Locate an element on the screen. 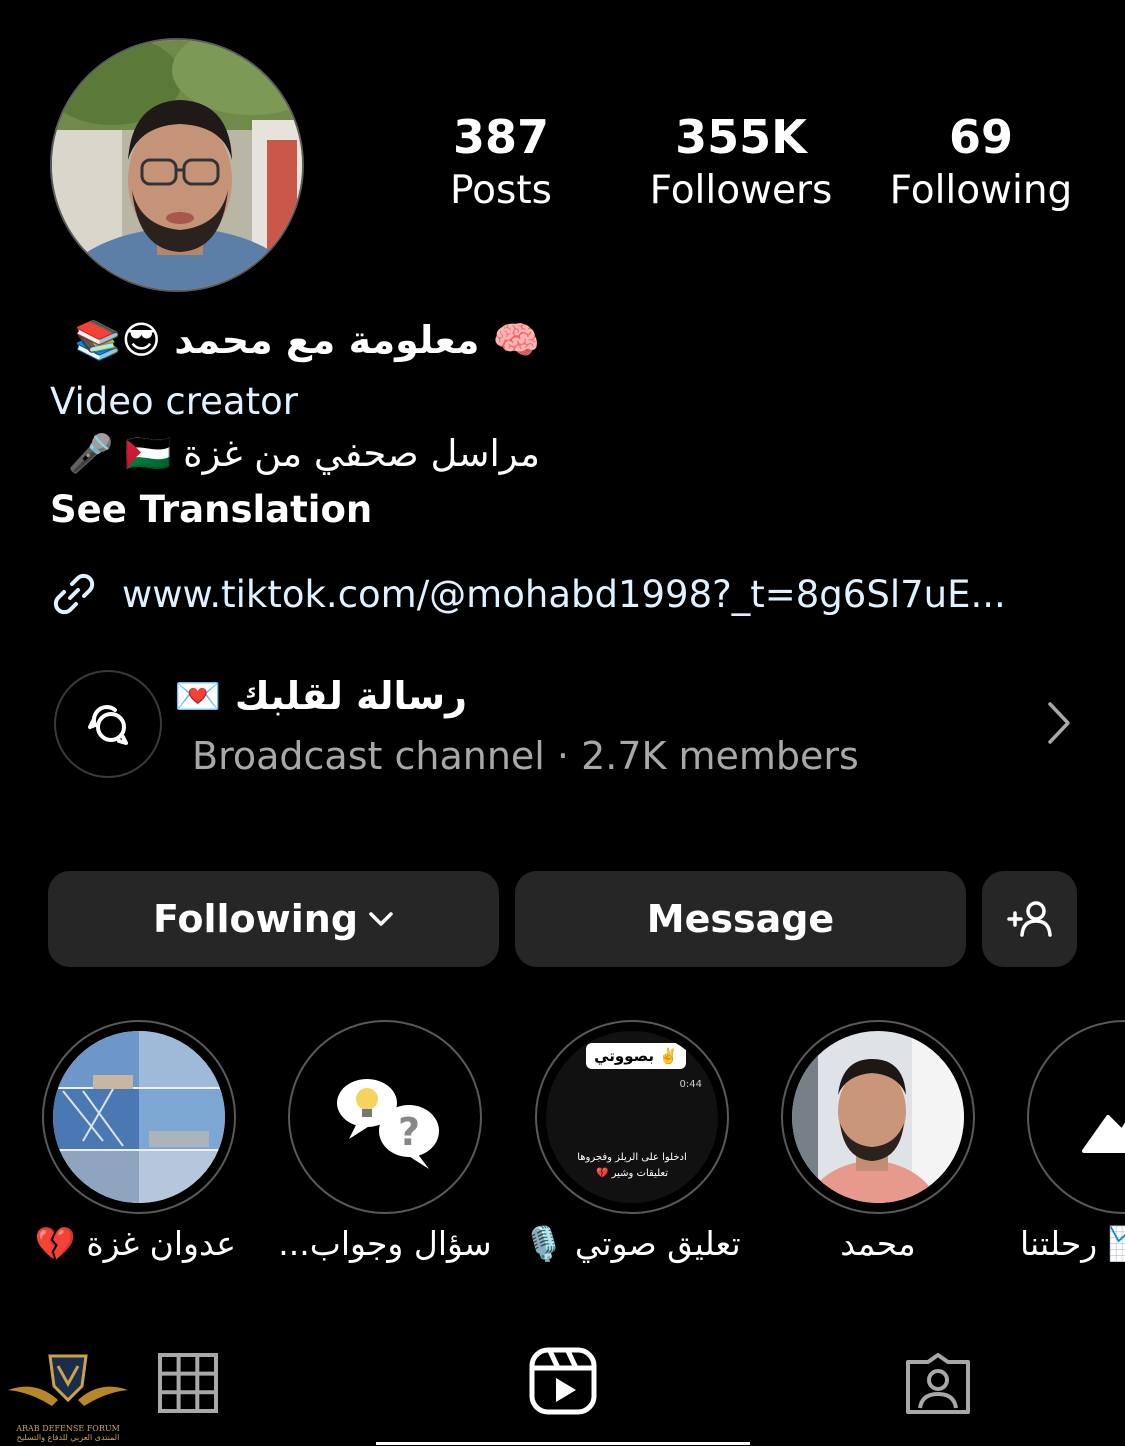 The width and height of the screenshot is (1125, 1446). avatar-photo is located at coordinates (177, 165).